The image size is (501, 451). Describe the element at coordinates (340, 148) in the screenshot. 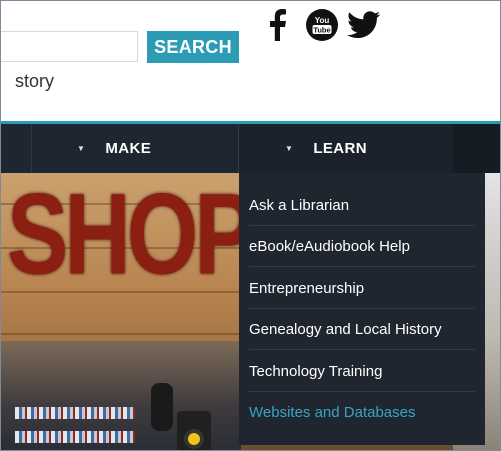

I see `nav-item-label: LEARN` at that location.